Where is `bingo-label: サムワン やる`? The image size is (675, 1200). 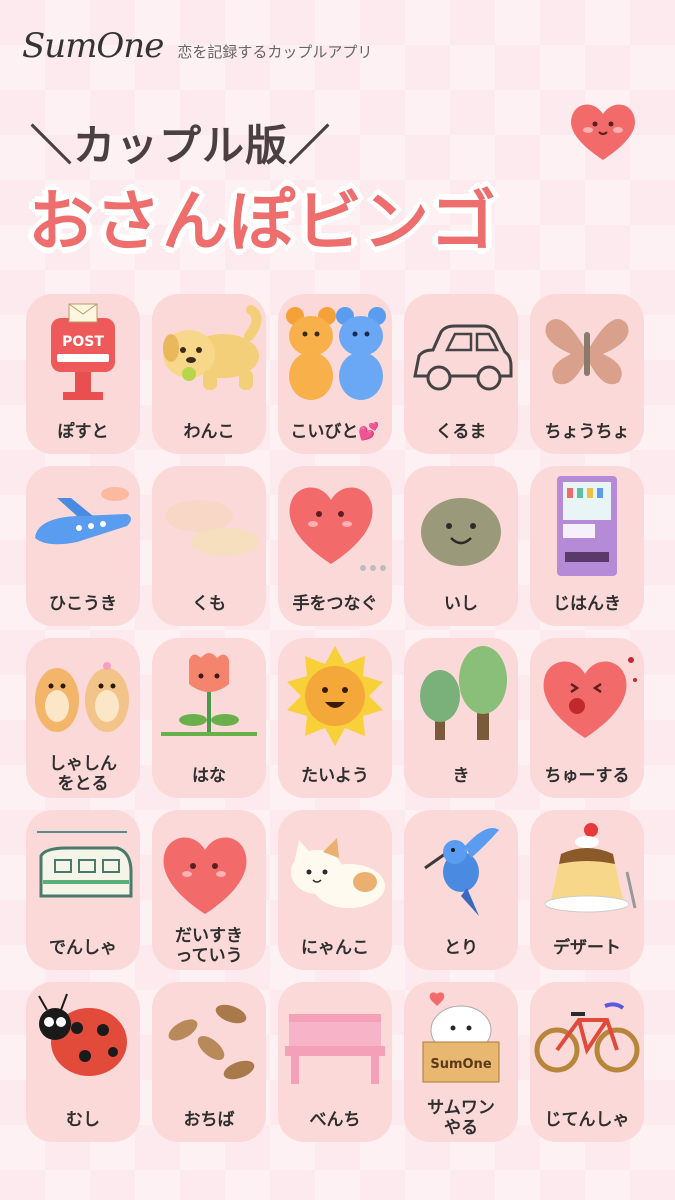 bingo-label: サムワン やる is located at coordinates (461, 1118).